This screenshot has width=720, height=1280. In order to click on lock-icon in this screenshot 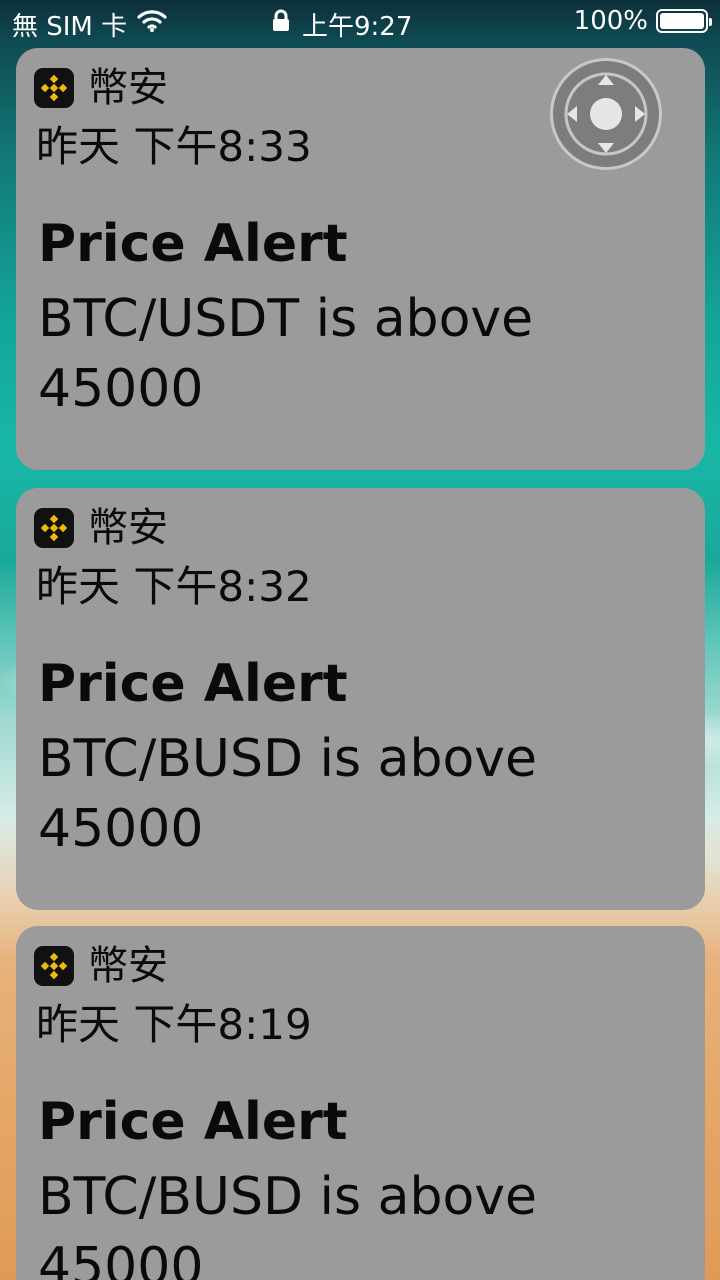, I will do `click(281, 24)`.